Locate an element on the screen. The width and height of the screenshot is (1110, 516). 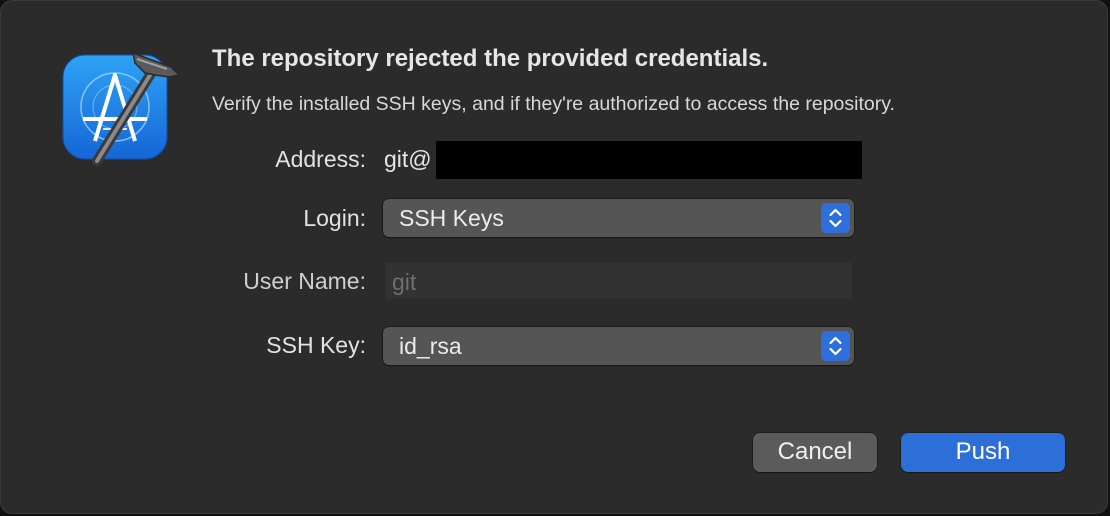
redacted-address-block is located at coordinates (649, 160).